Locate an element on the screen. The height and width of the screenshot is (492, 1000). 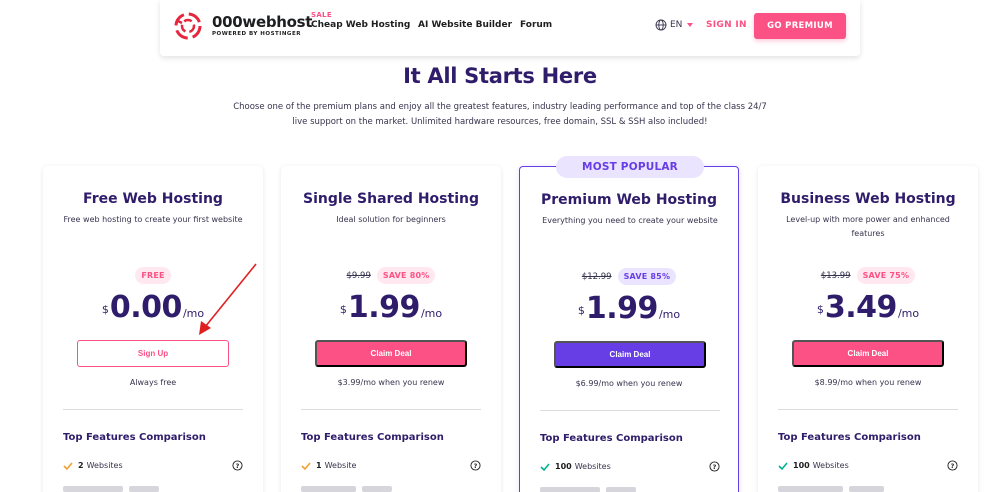
renew-note: $3.99/mo when you renew is located at coordinates (391, 382).